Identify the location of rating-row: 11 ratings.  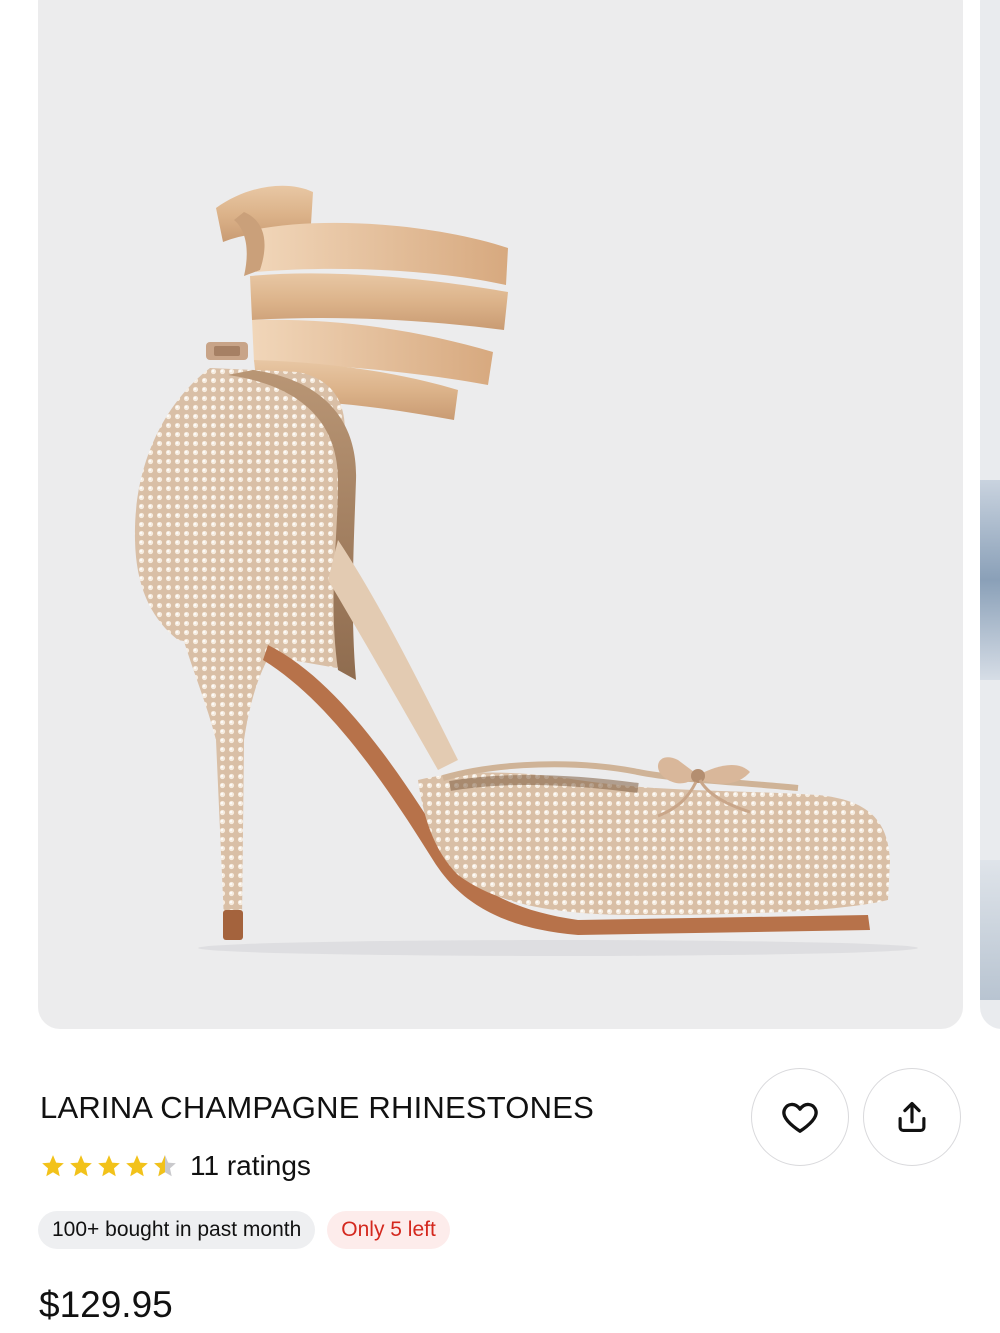
(175, 1166).